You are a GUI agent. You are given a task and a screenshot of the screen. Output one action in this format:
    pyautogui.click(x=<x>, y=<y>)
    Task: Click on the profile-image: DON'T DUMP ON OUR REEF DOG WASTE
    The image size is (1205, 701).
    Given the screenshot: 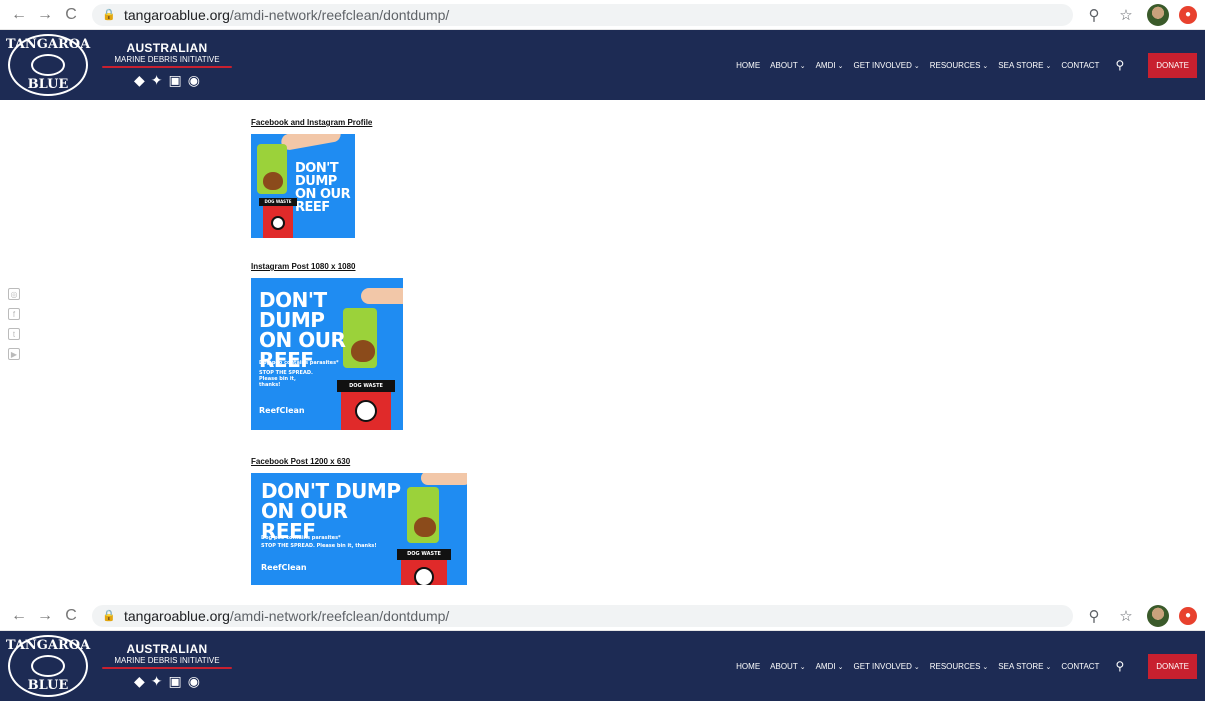 What is the action you would take?
    pyautogui.click(x=303, y=186)
    